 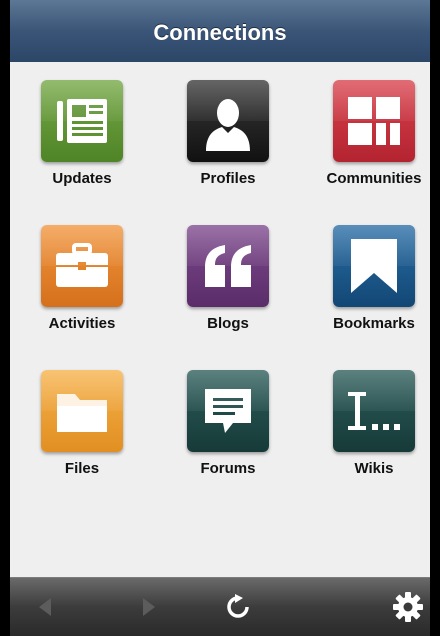 I want to click on app-tile-updates: Updates, so click(x=82, y=152).